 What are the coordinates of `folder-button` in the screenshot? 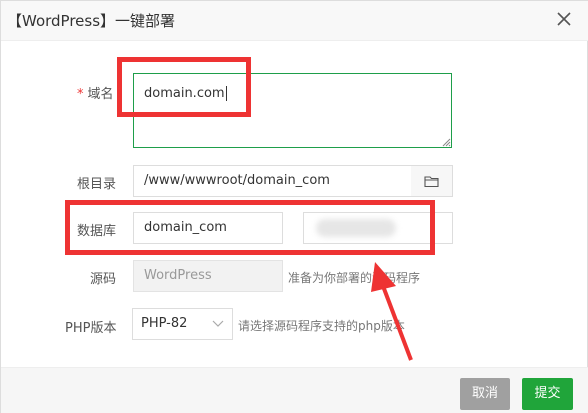 It's located at (432, 181).